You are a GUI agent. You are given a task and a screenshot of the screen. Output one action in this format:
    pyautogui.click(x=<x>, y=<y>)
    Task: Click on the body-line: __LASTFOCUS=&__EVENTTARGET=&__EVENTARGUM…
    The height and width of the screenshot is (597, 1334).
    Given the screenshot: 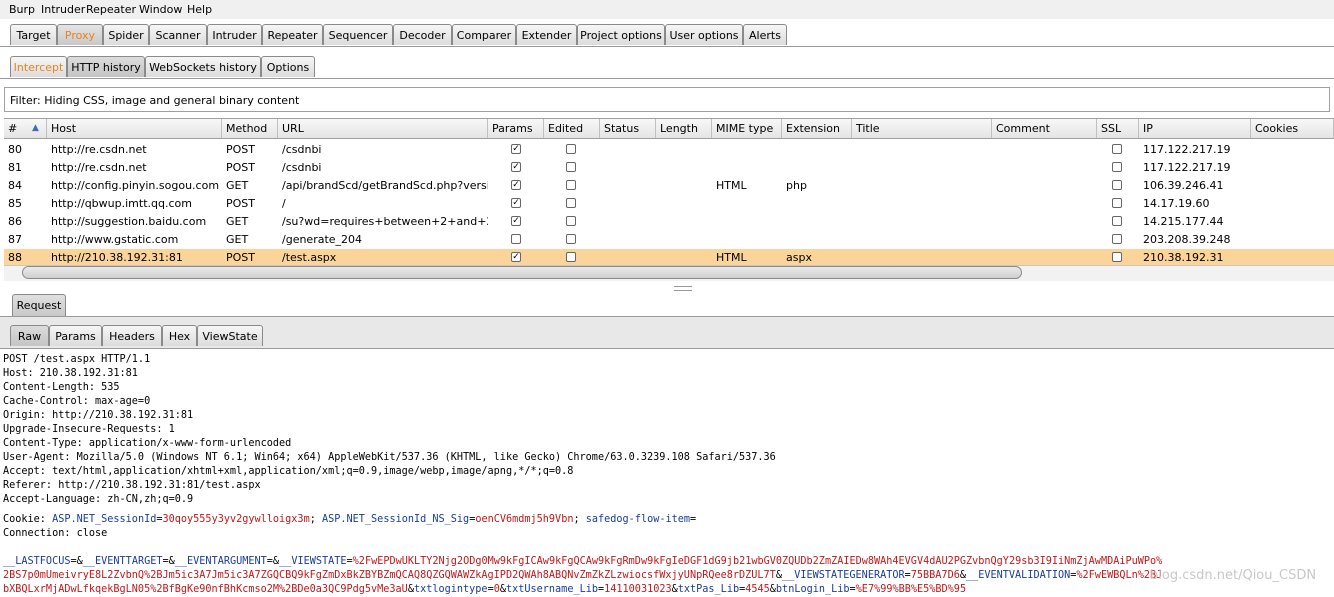 What is the action you would take?
    pyautogui.click(x=582, y=562)
    